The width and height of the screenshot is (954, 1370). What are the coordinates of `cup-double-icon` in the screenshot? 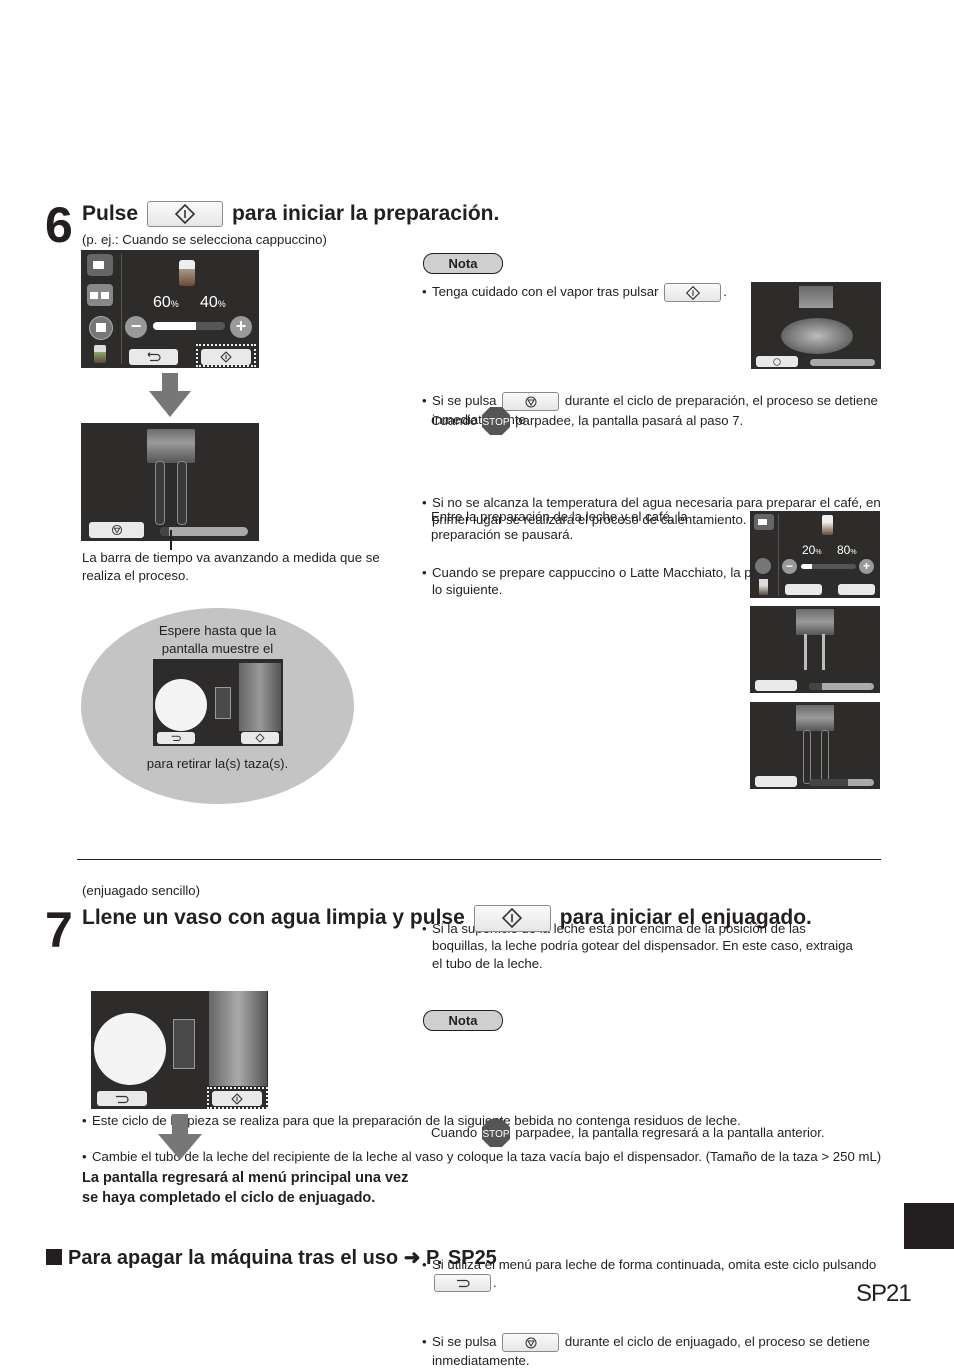 It's located at (100, 295).